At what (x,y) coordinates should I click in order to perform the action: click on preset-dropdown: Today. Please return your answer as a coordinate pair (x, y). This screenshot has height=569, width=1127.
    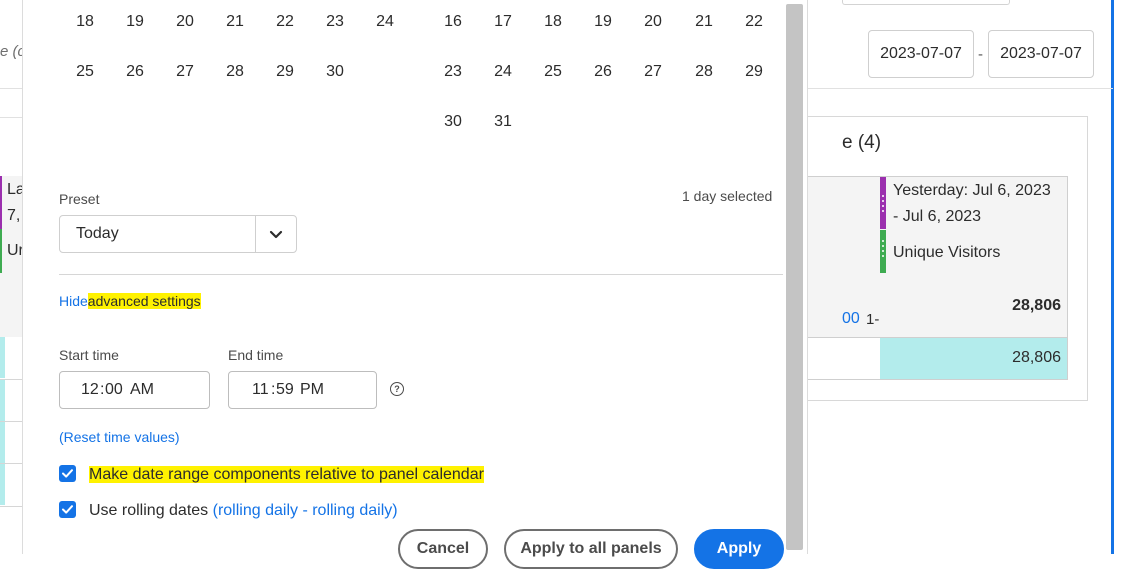
    Looking at the image, I should click on (178, 234).